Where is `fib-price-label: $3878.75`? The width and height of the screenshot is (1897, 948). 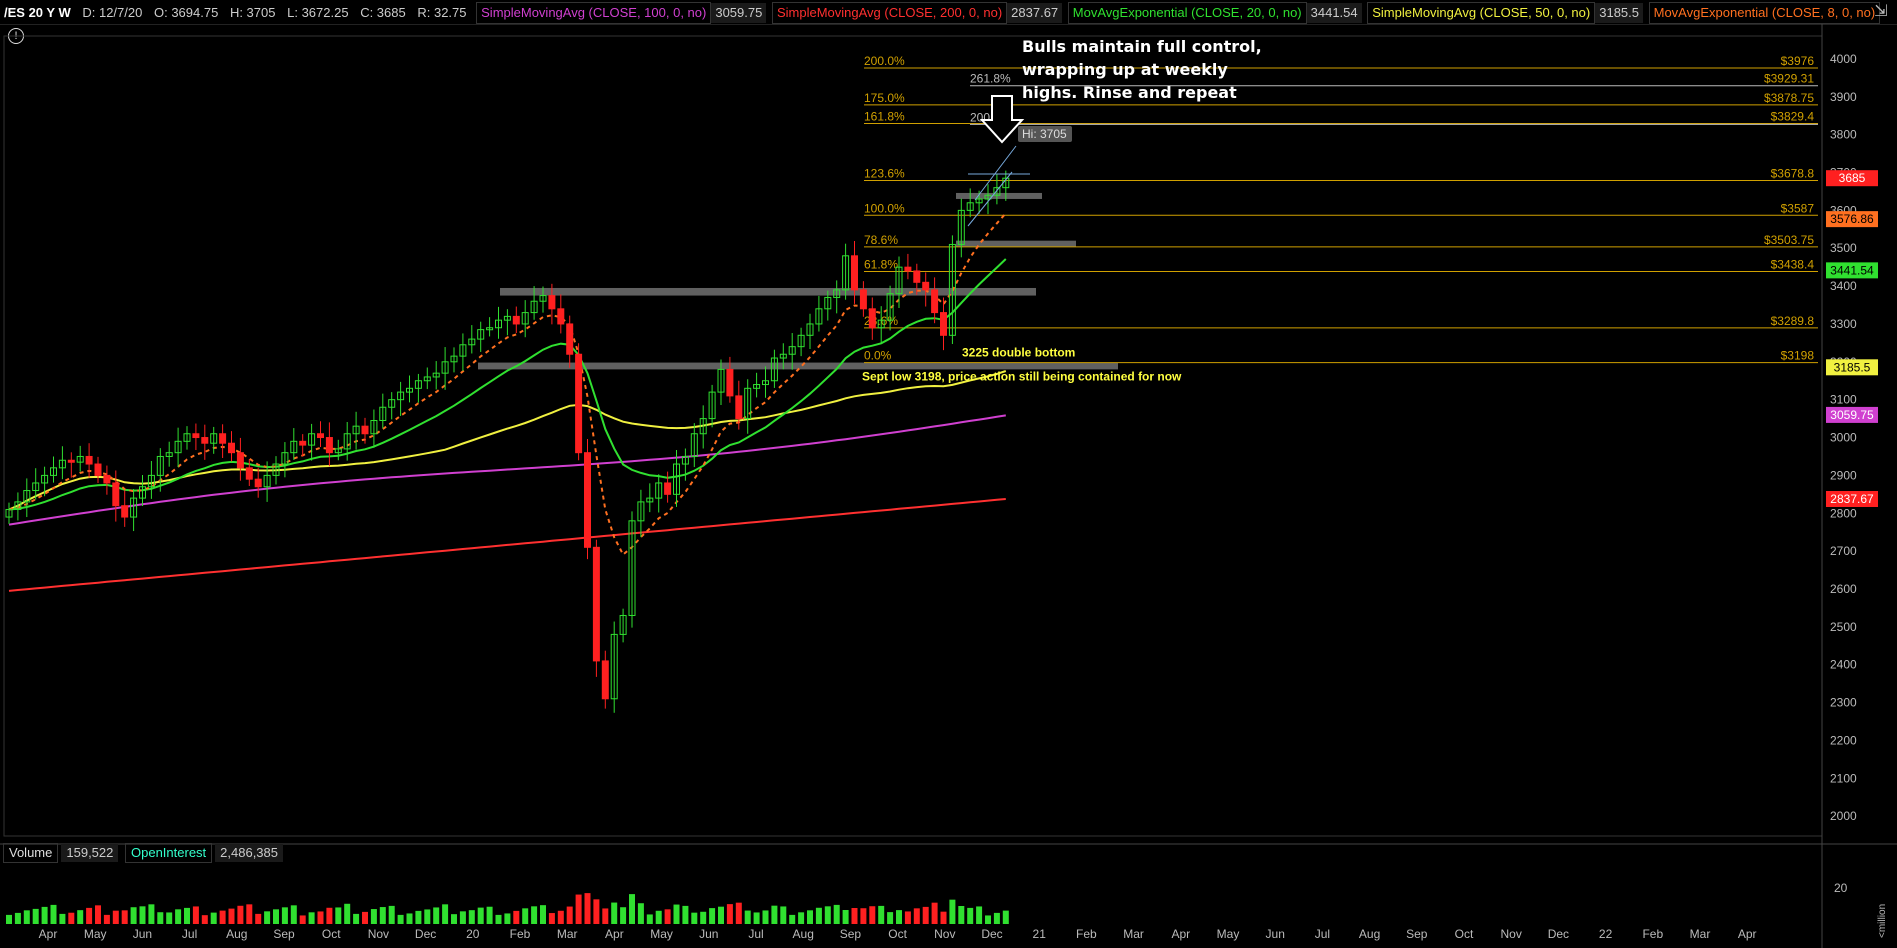
fib-price-label: $3878.75 is located at coordinates (1789, 98).